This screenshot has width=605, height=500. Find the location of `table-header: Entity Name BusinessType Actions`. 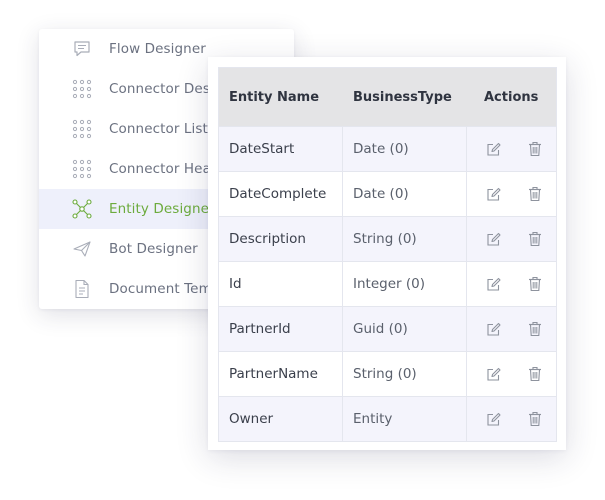

table-header: Entity Name BusinessType Actions is located at coordinates (387, 97).